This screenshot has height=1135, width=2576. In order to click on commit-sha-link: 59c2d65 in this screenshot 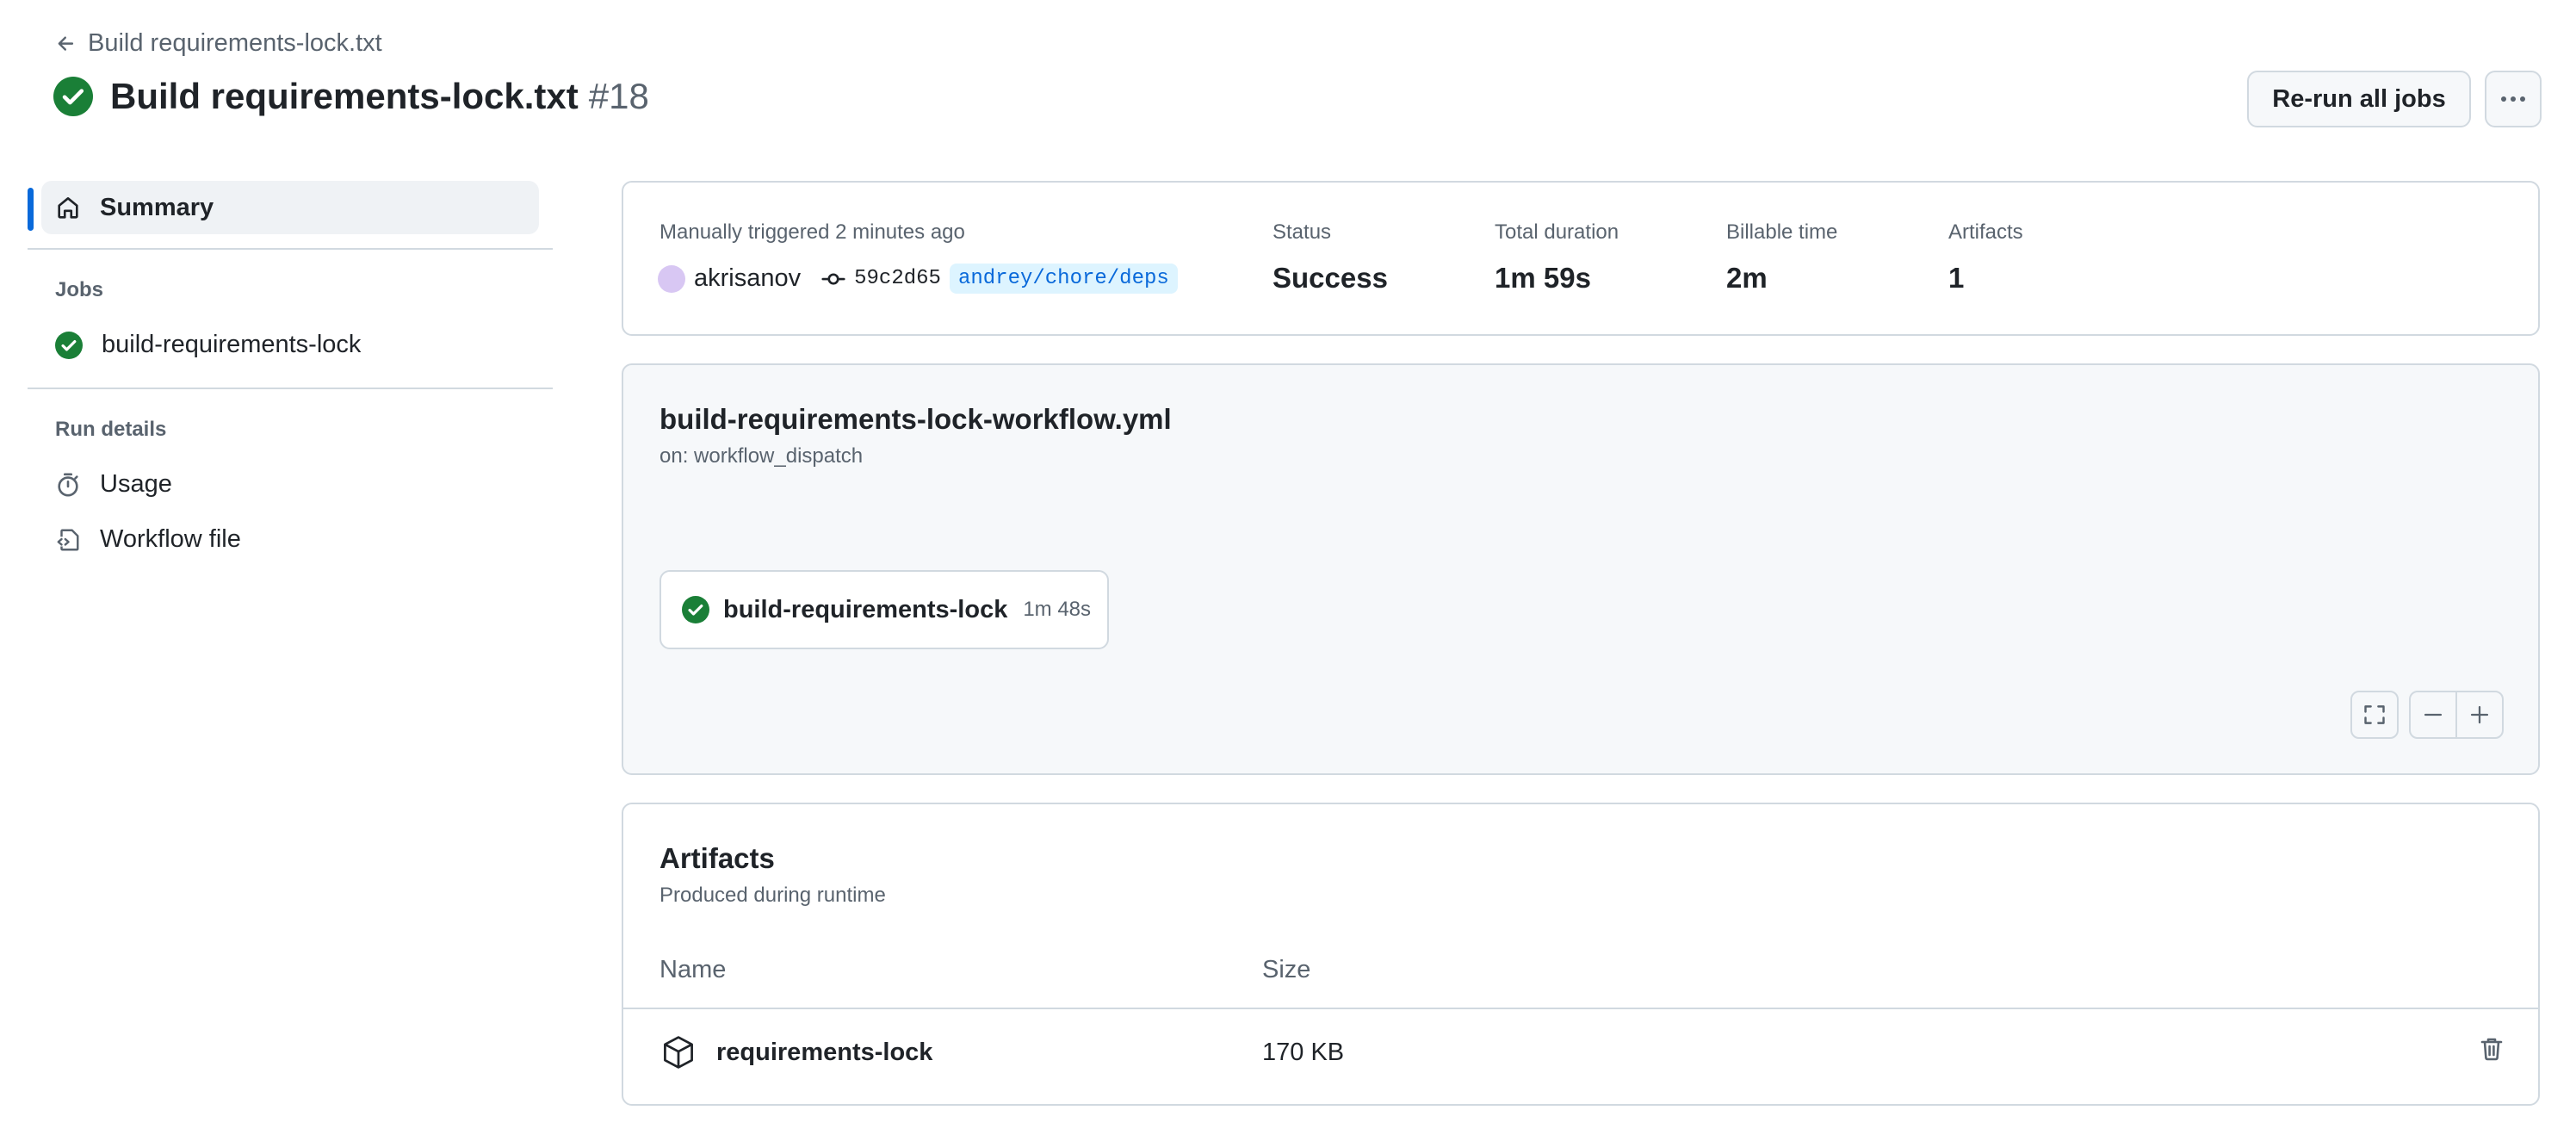, I will do `click(898, 278)`.